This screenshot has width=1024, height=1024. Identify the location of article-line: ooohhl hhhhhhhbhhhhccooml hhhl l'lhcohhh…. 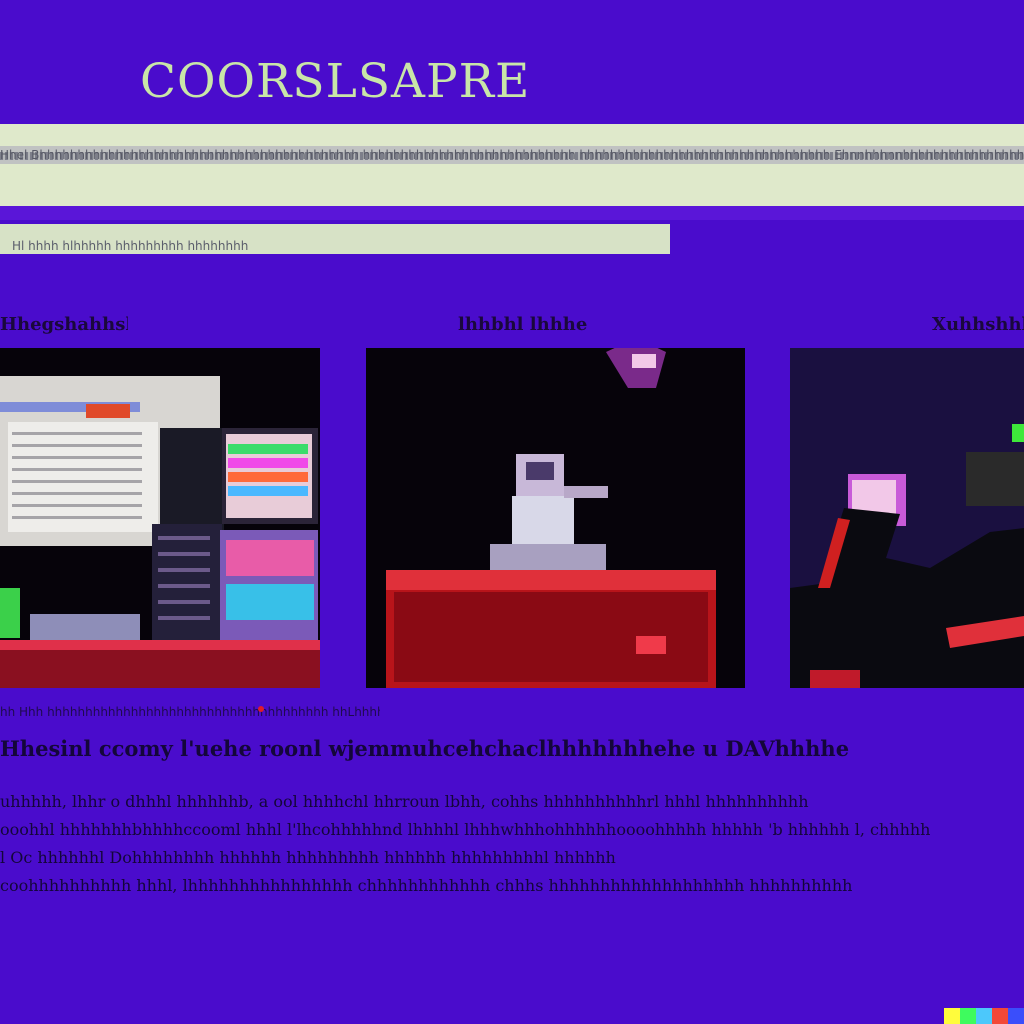
(465, 829).